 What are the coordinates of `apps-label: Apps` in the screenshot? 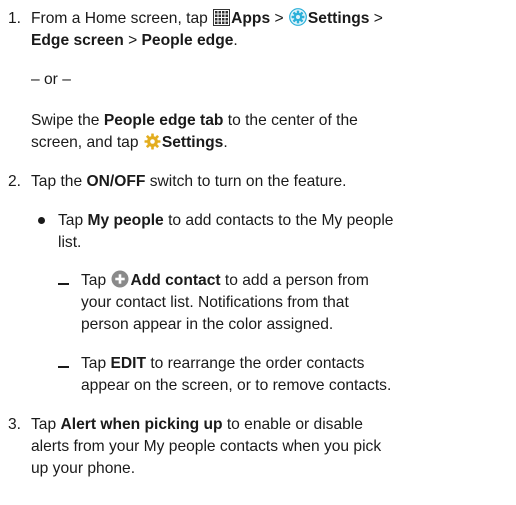 It's located at (251, 18).